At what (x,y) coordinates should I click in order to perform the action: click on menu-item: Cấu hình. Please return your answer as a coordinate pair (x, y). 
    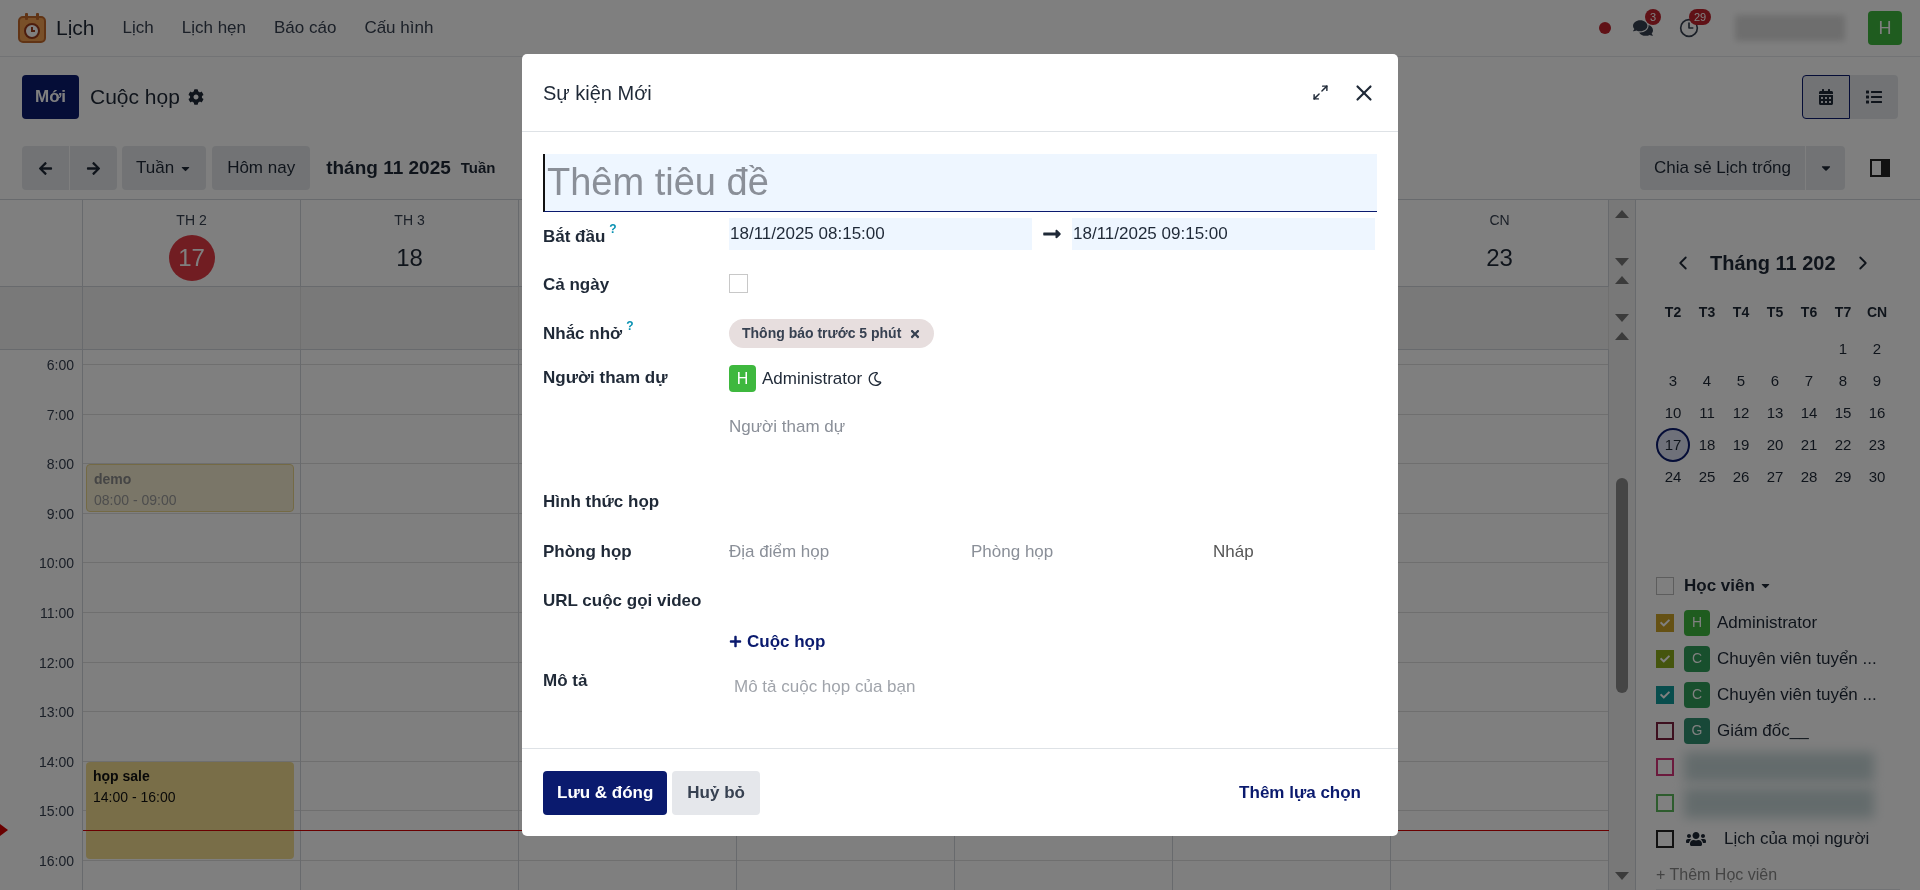
    Looking at the image, I should click on (399, 28).